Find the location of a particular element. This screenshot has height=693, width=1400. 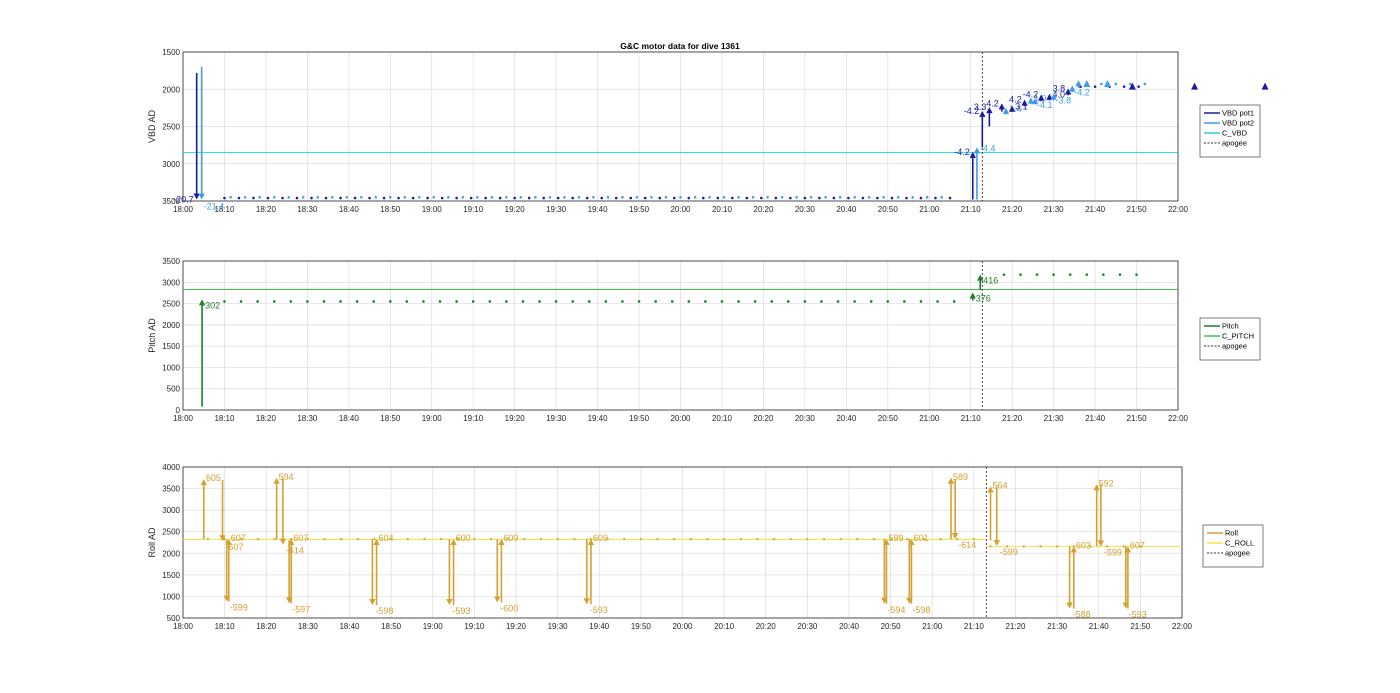

y-tick-label: 3500 is located at coordinates (171, 261).